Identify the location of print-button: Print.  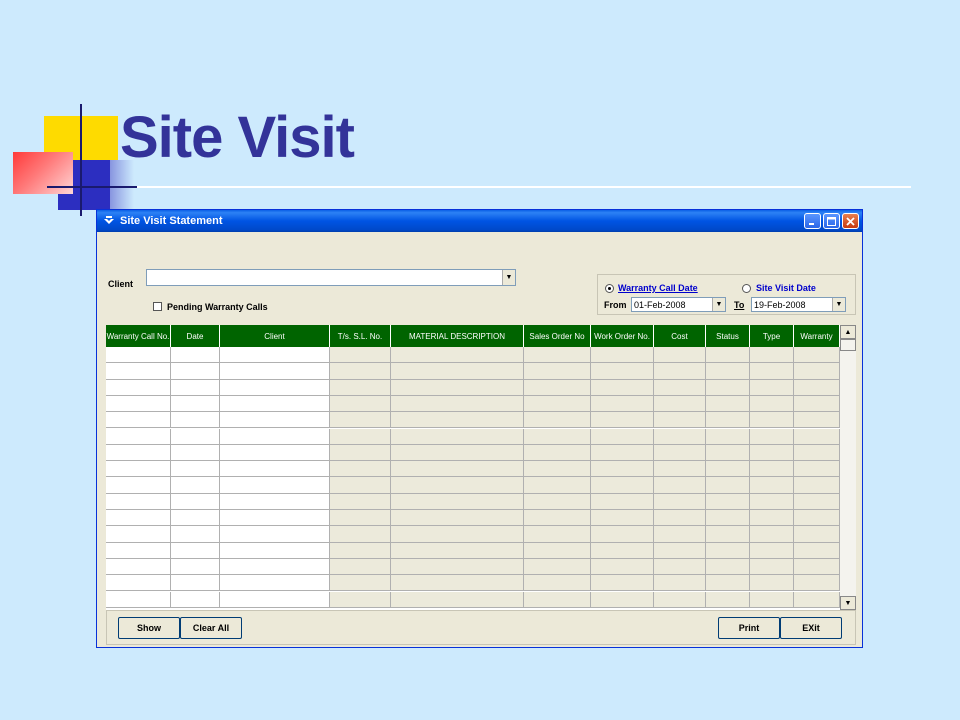
(749, 628).